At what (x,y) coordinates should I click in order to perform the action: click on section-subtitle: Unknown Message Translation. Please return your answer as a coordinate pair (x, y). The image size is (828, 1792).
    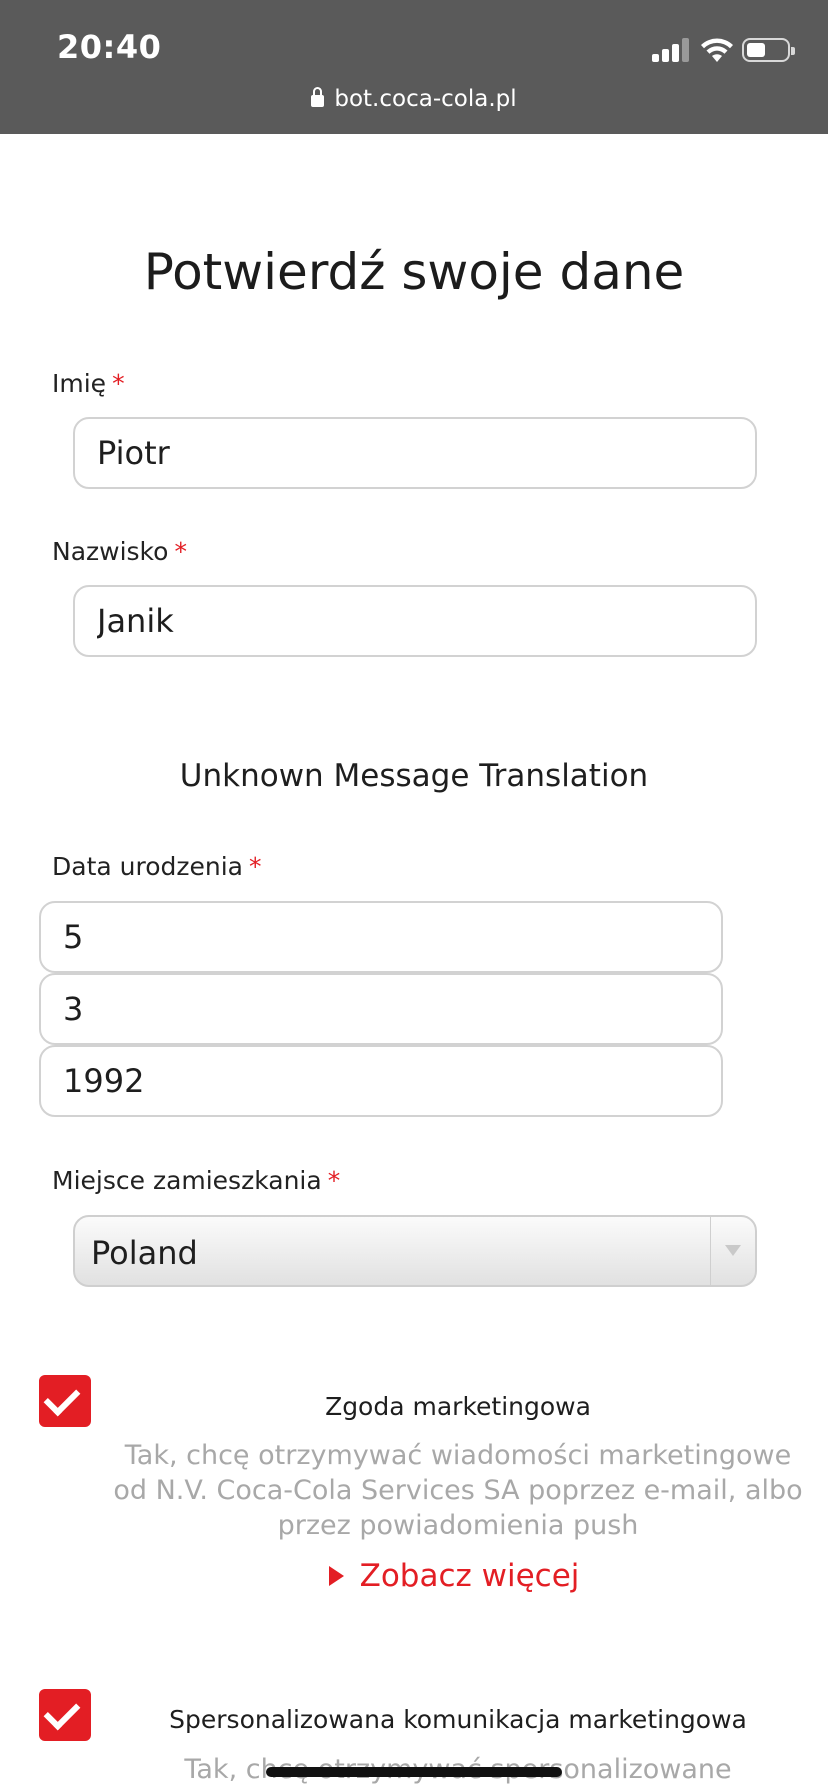
    Looking at the image, I should click on (414, 776).